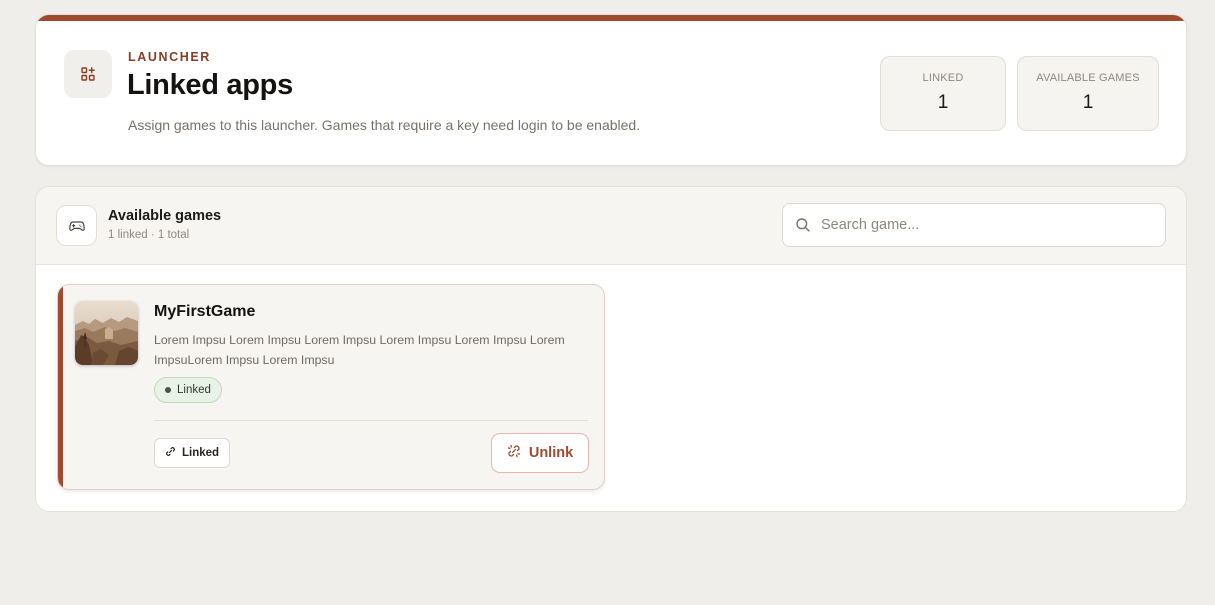 The image size is (1215, 605). Describe the element at coordinates (149, 235) in the screenshot. I see `games-panel-summary: 1 linked · 1 total` at that location.